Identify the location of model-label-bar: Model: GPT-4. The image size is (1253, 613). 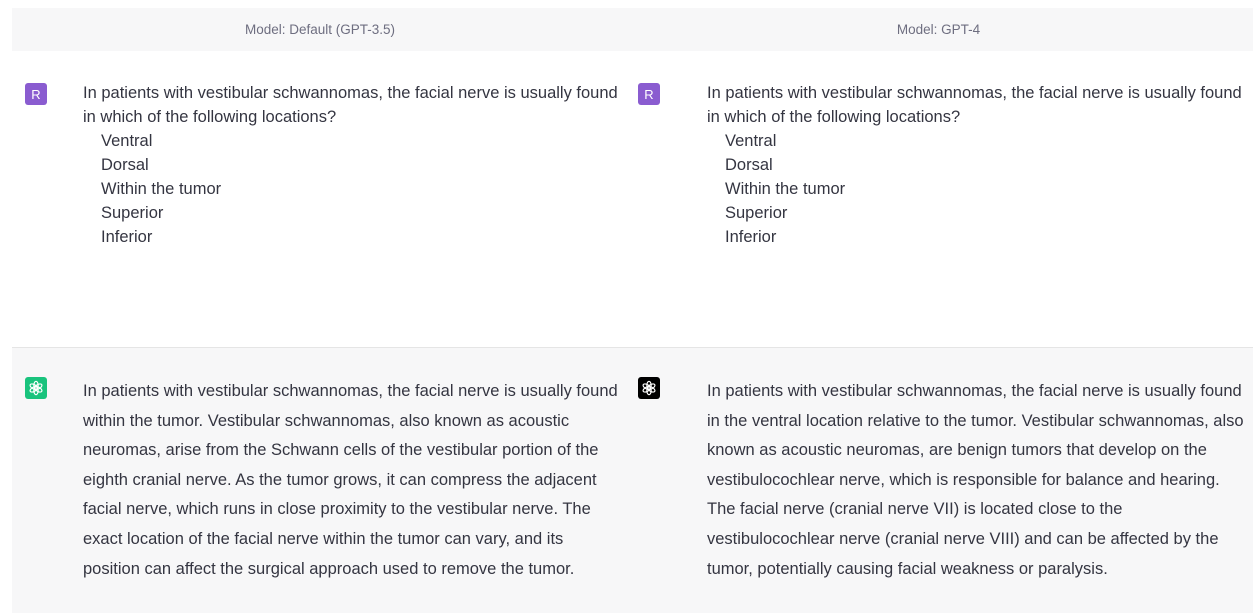
(938, 30).